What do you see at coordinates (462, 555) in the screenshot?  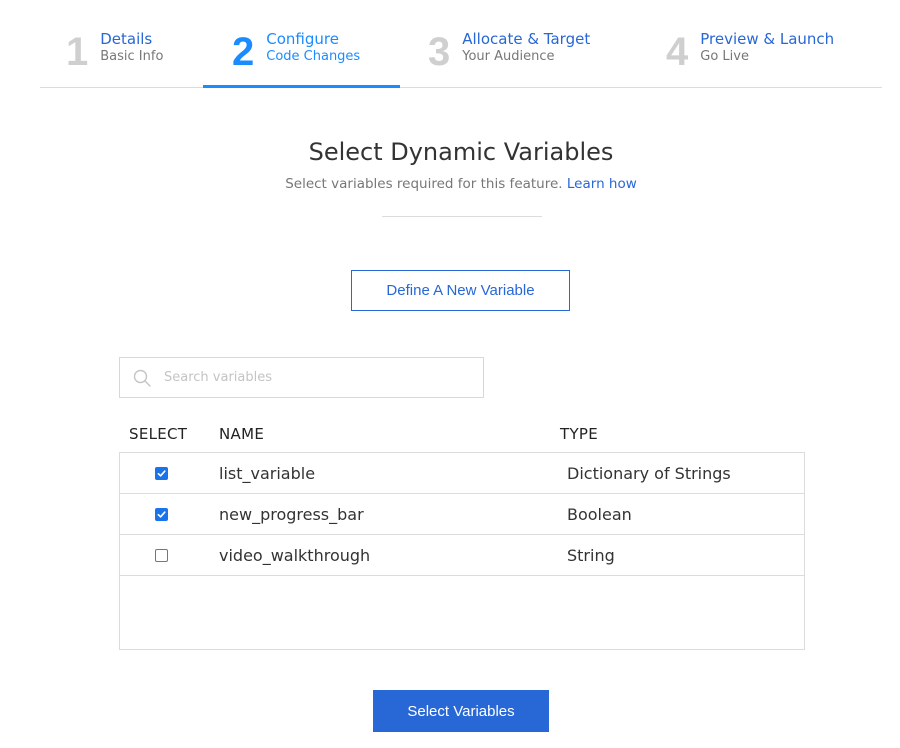 I see `table-row: video_walkthrough String` at bounding box center [462, 555].